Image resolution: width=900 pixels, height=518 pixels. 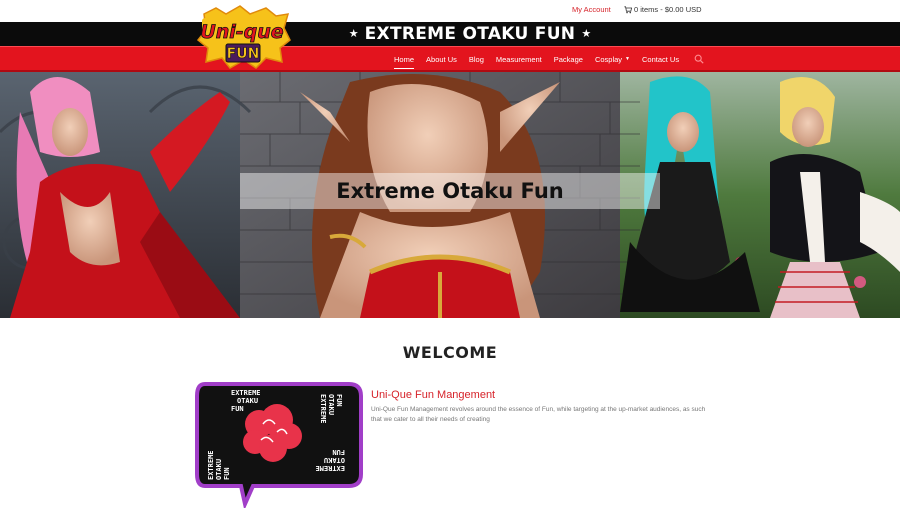 I want to click on badge-text-right-1: EXTREME, so click(x=323, y=409).